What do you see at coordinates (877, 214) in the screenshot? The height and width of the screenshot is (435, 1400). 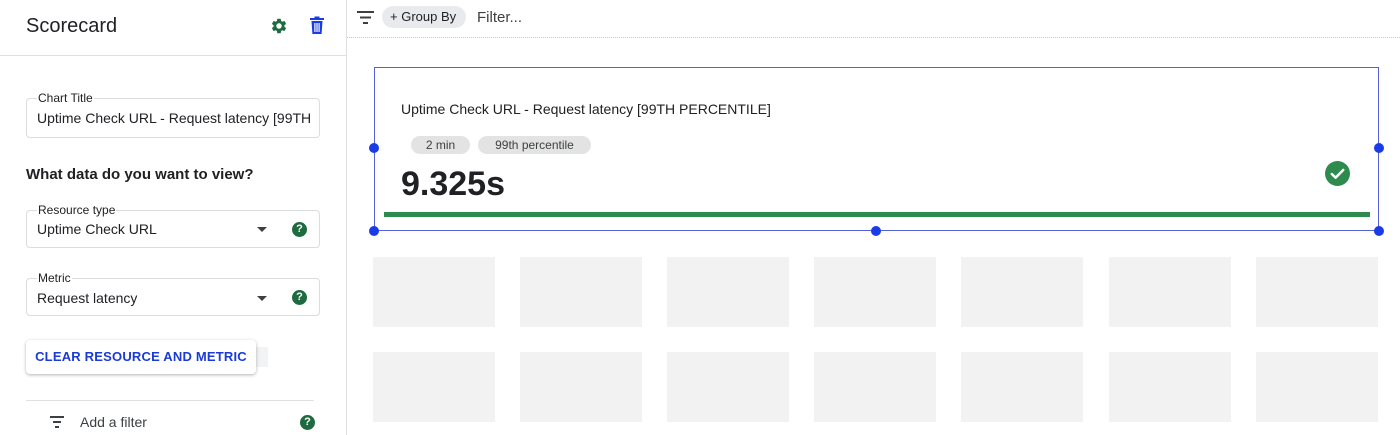 I see `status-bar` at bounding box center [877, 214].